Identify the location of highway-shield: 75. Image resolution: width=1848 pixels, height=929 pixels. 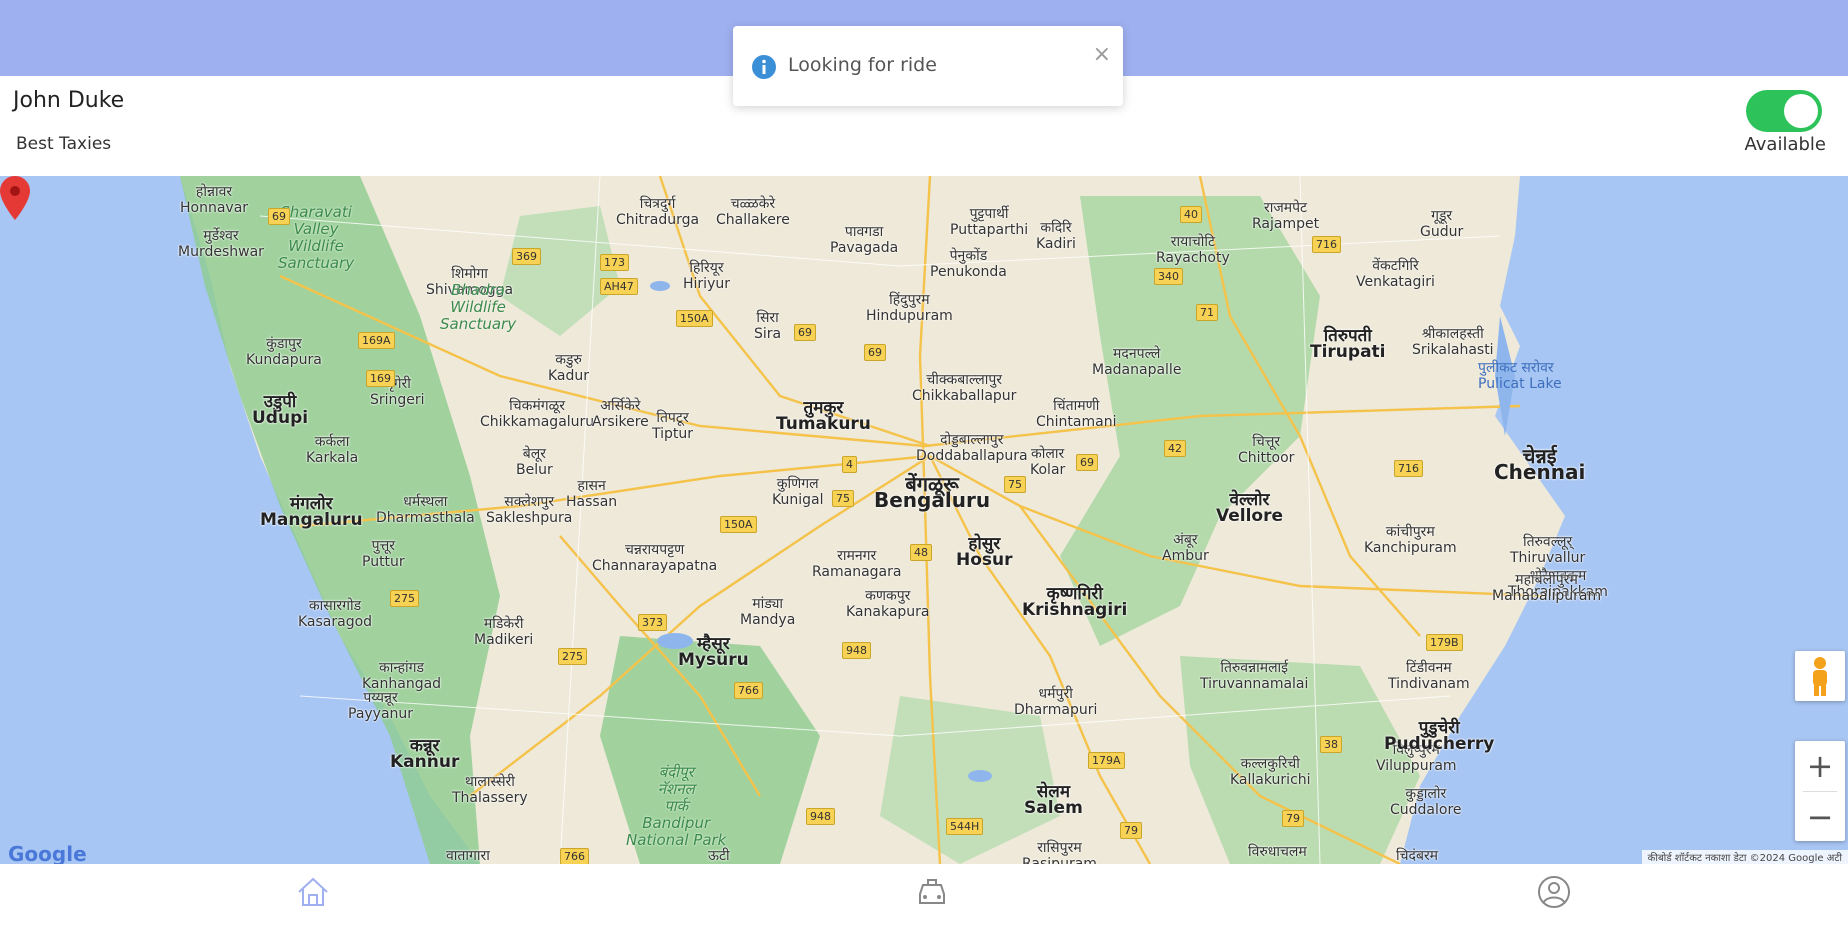
(1015, 484).